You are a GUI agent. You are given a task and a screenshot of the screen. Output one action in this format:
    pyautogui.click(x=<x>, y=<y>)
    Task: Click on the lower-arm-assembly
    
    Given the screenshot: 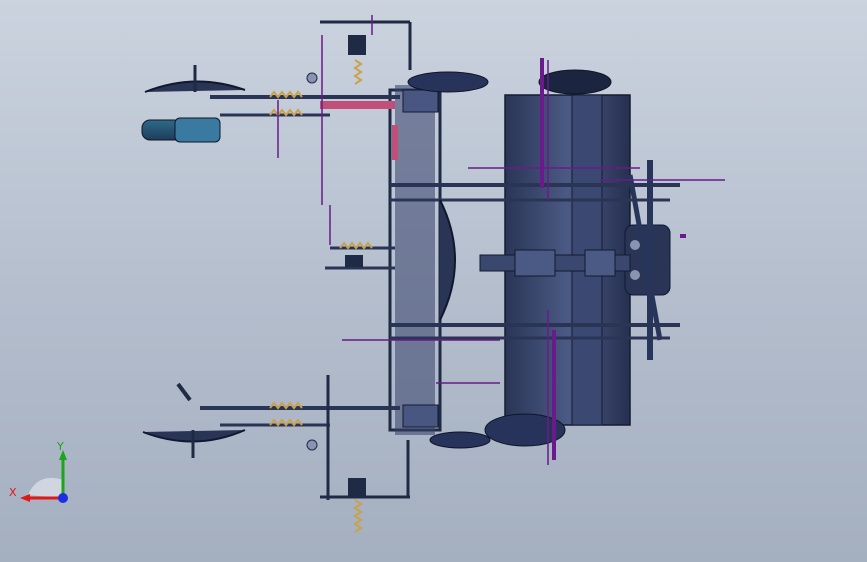 What is the action you would take?
    pyautogui.click(x=305, y=454)
    